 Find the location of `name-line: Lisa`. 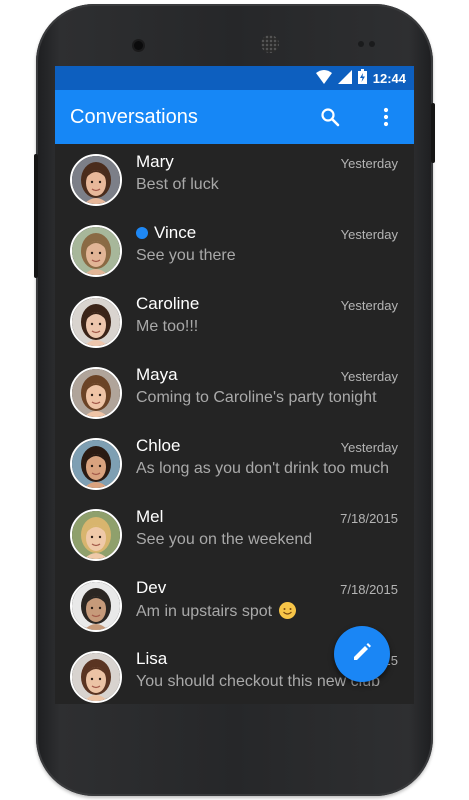

name-line: Lisa is located at coordinates (151, 659).